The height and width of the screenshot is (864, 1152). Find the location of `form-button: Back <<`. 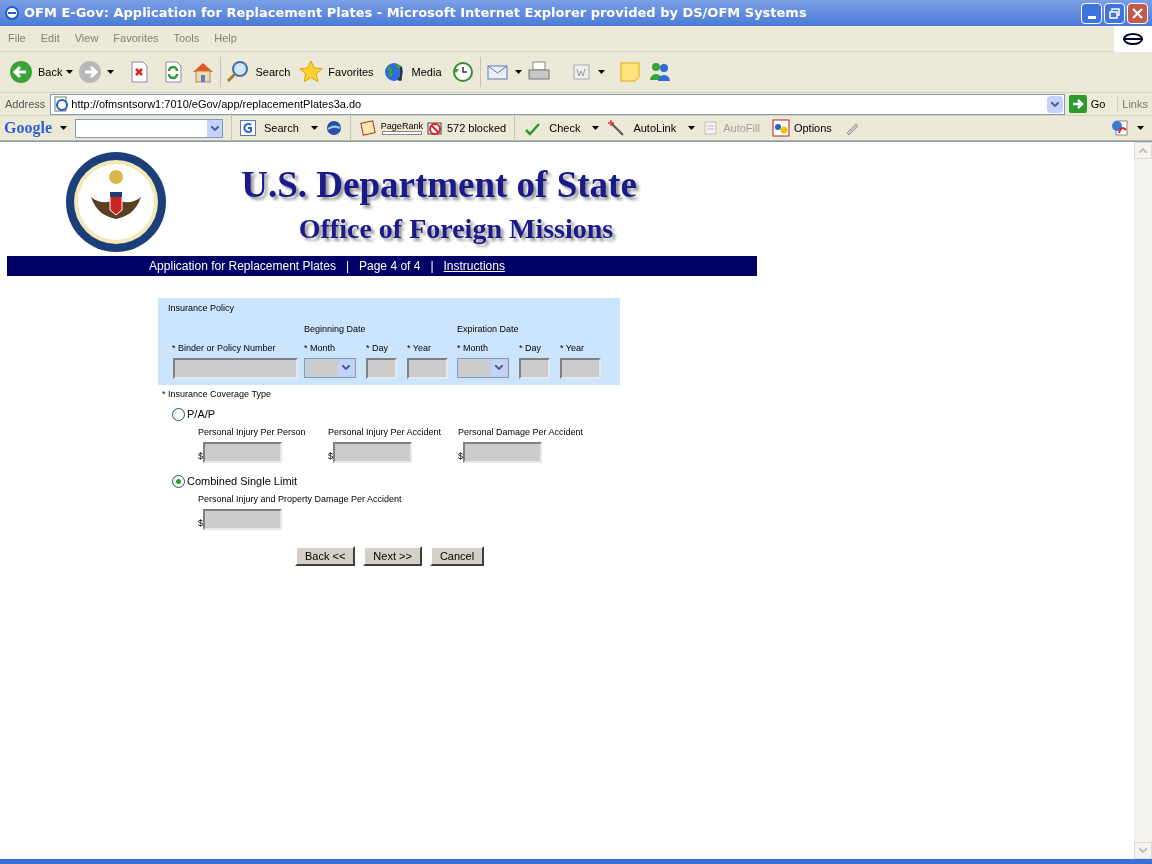

form-button: Back << is located at coordinates (325, 556).